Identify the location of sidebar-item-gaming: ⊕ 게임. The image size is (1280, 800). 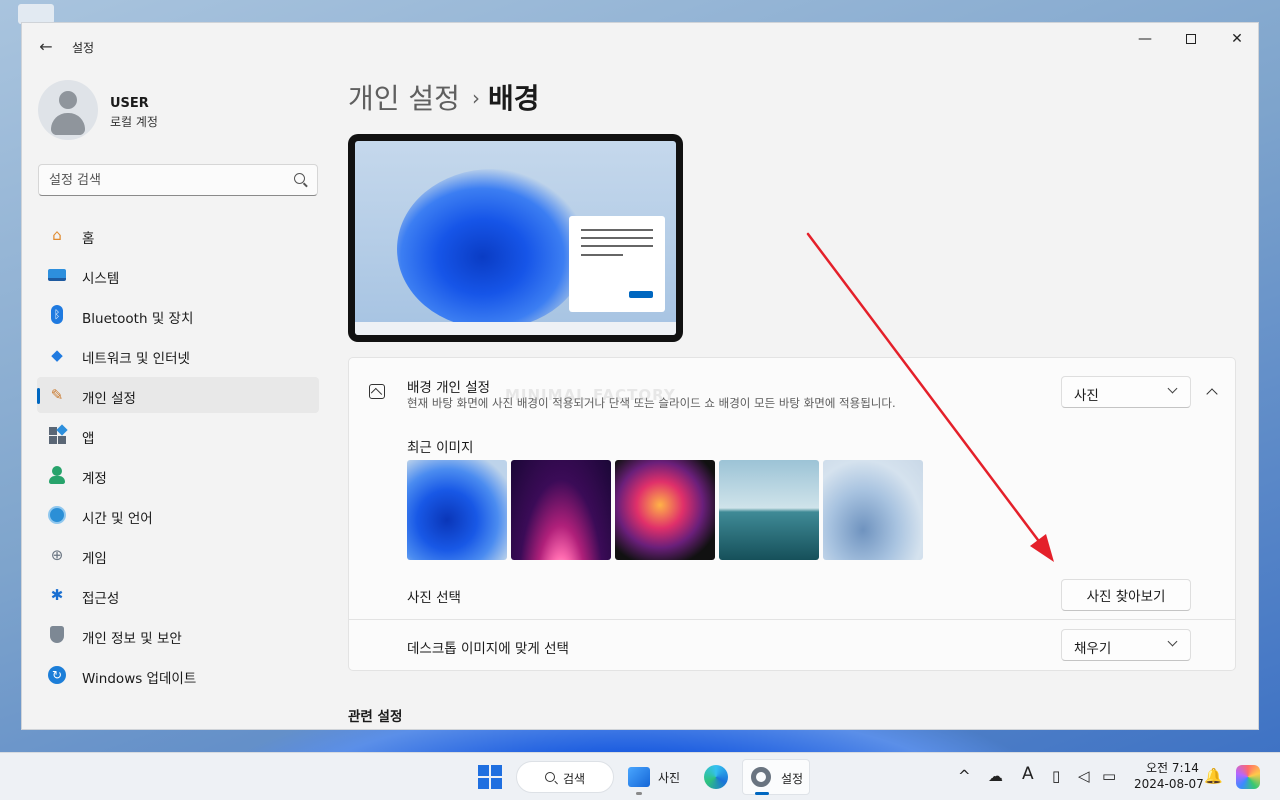
(178, 555).